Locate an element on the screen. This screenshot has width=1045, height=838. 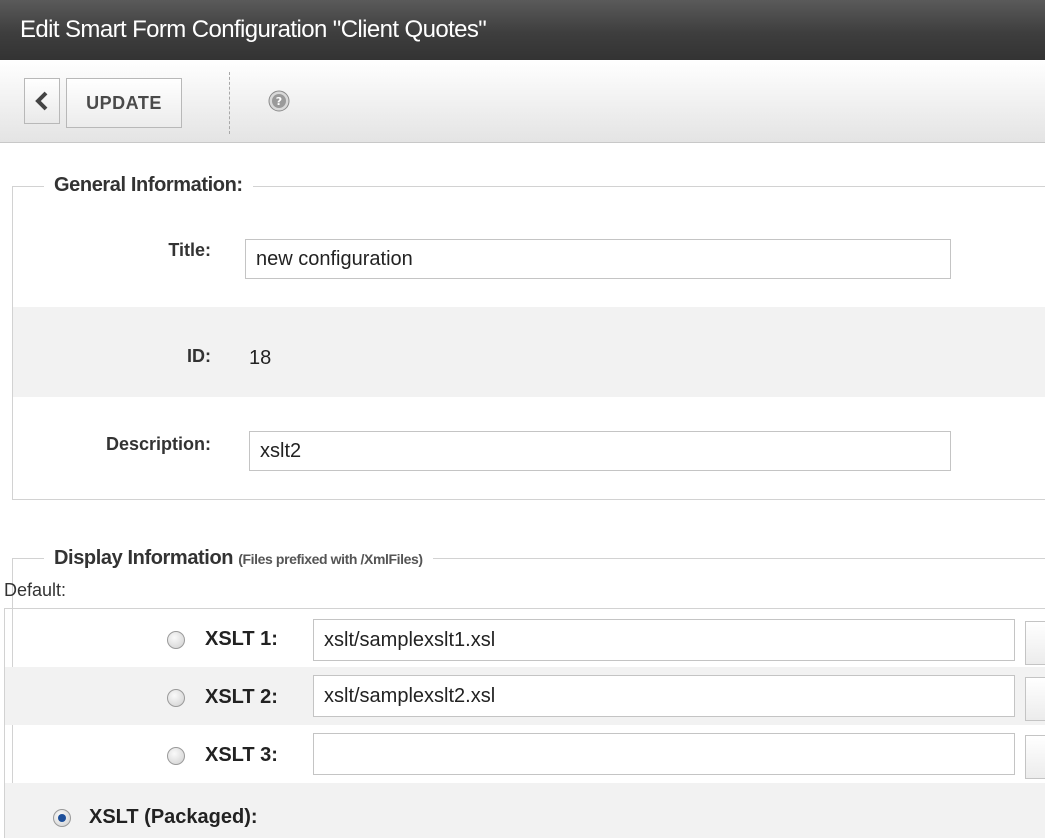
default-label: Default: is located at coordinates (35, 590).